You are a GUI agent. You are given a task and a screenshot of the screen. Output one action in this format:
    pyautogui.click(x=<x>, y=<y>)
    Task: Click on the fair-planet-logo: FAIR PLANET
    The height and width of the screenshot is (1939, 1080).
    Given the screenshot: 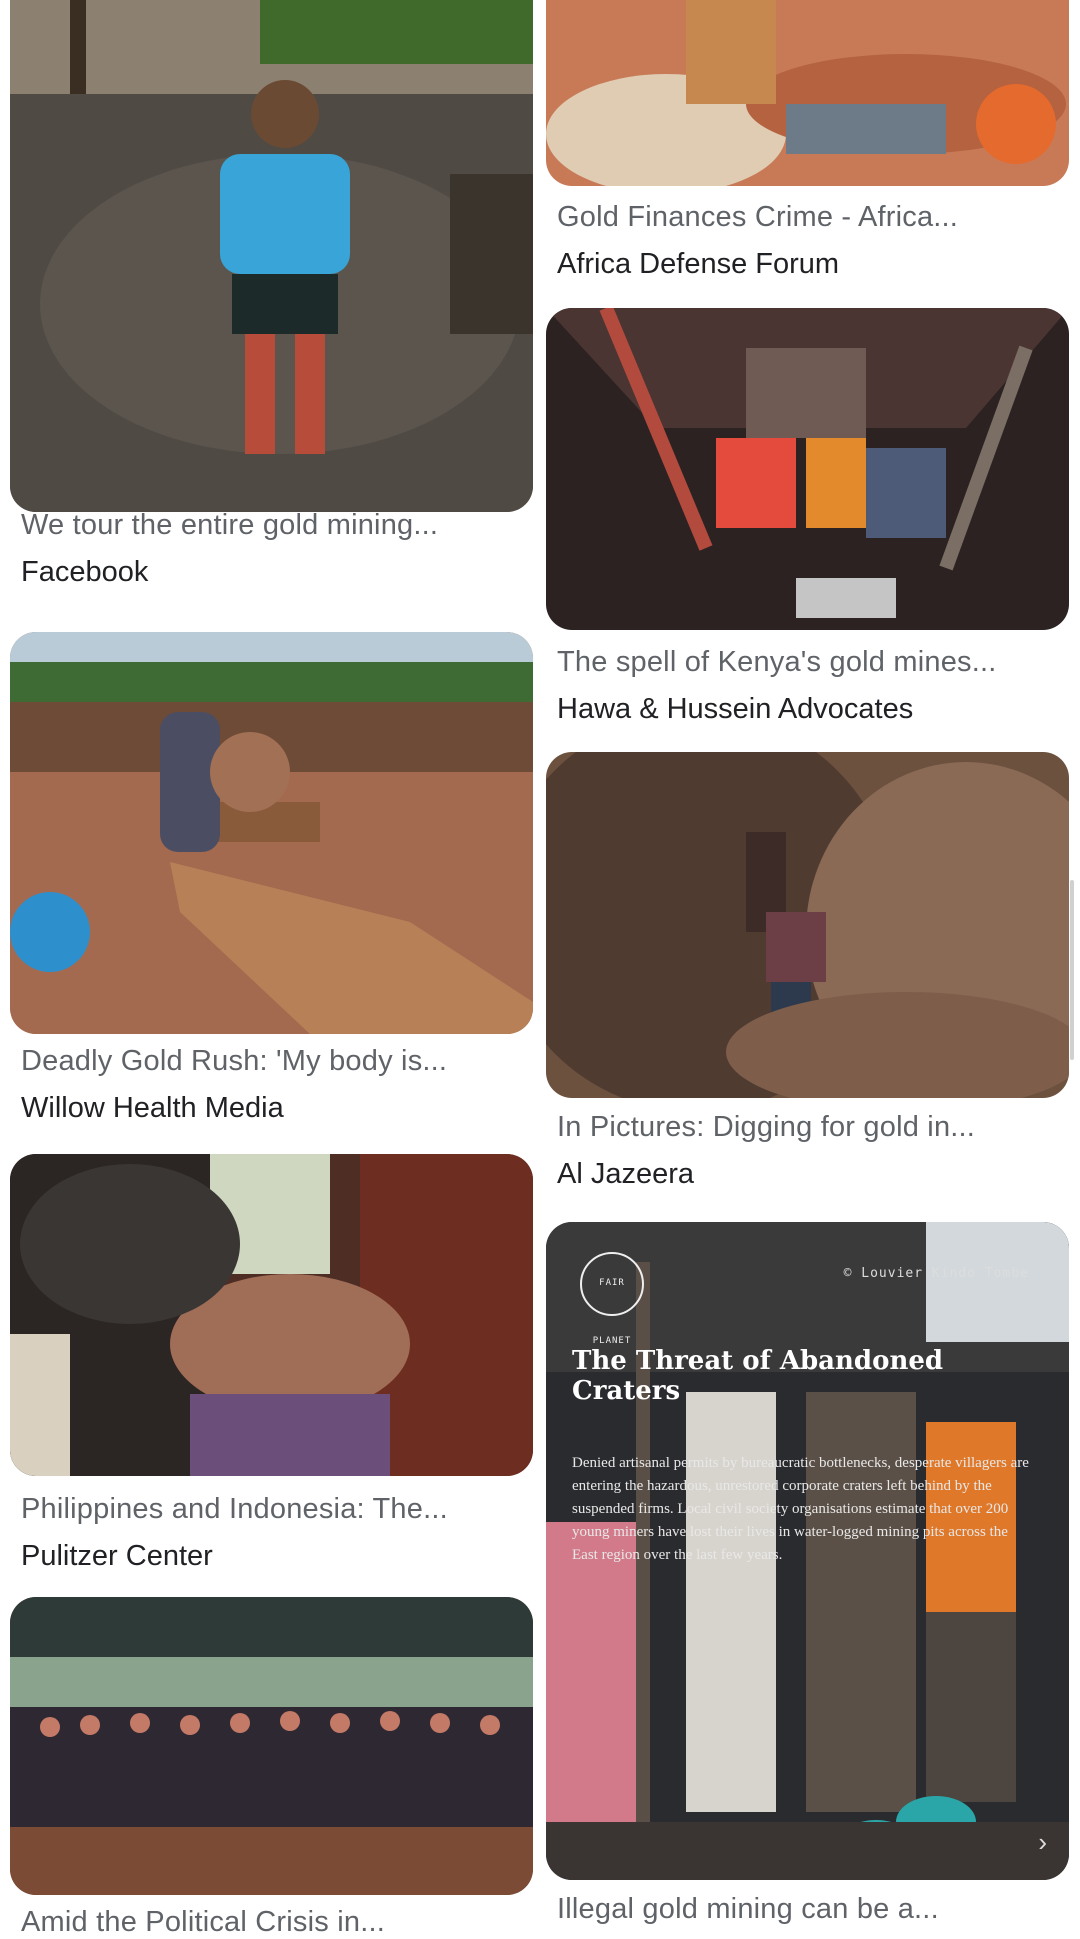 What is the action you would take?
    pyautogui.click(x=612, y=1299)
    